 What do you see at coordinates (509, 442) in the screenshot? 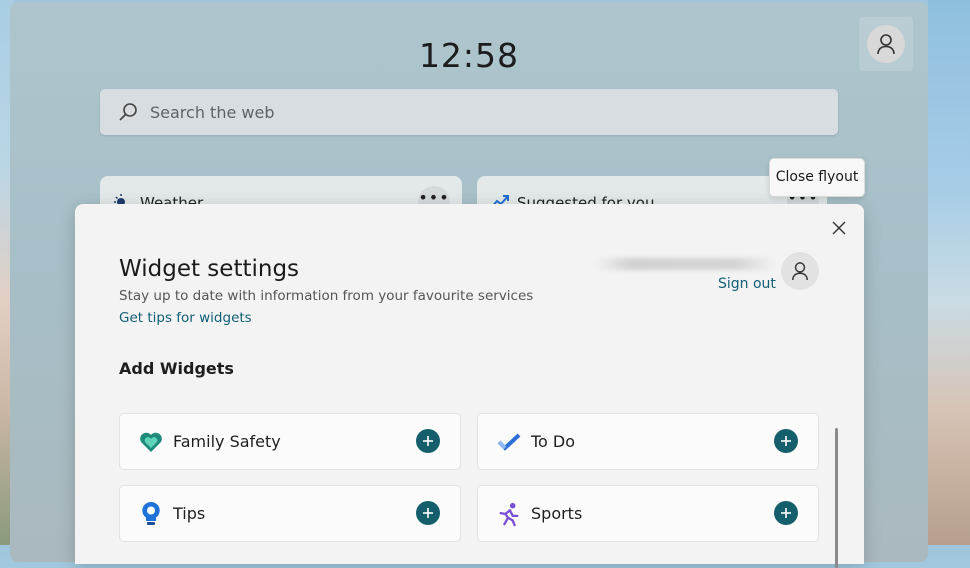
I see `todo-icon` at bounding box center [509, 442].